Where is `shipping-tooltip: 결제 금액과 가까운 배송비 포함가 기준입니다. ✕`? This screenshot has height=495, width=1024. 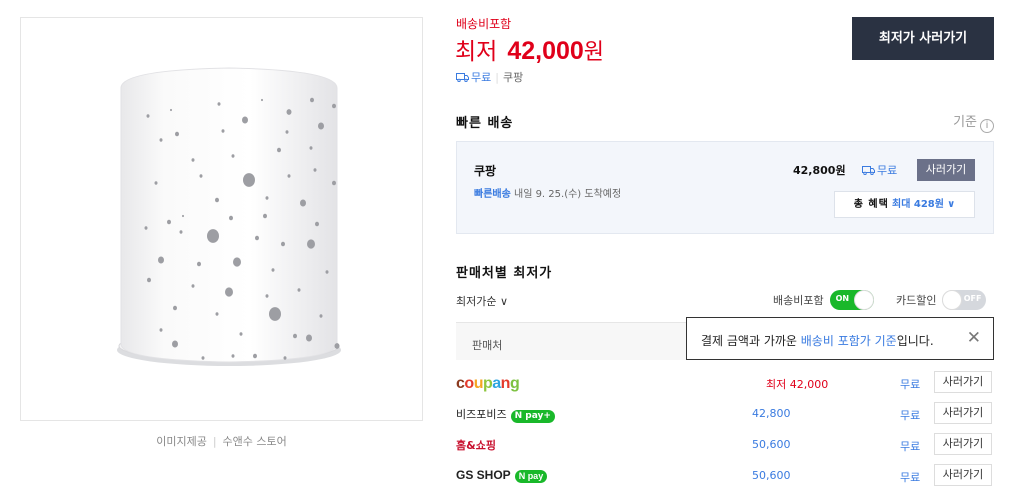 shipping-tooltip: 결제 금액과 가까운 배송비 포함가 기준입니다. ✕ is located at coordinates (840, 338).